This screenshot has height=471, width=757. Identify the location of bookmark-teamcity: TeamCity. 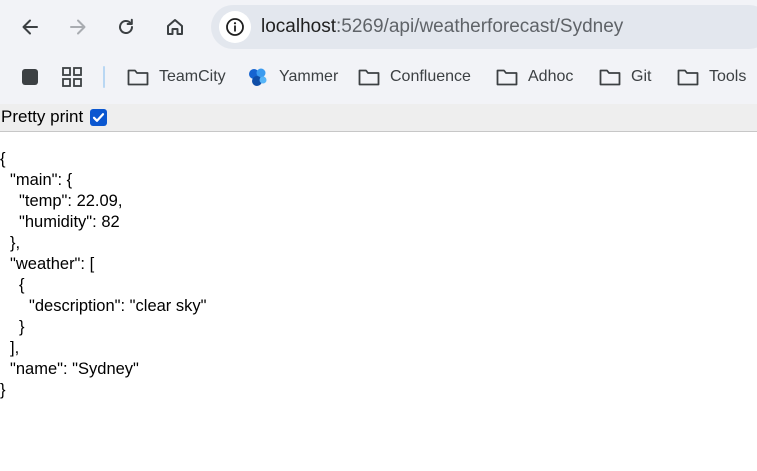
(176, 77).